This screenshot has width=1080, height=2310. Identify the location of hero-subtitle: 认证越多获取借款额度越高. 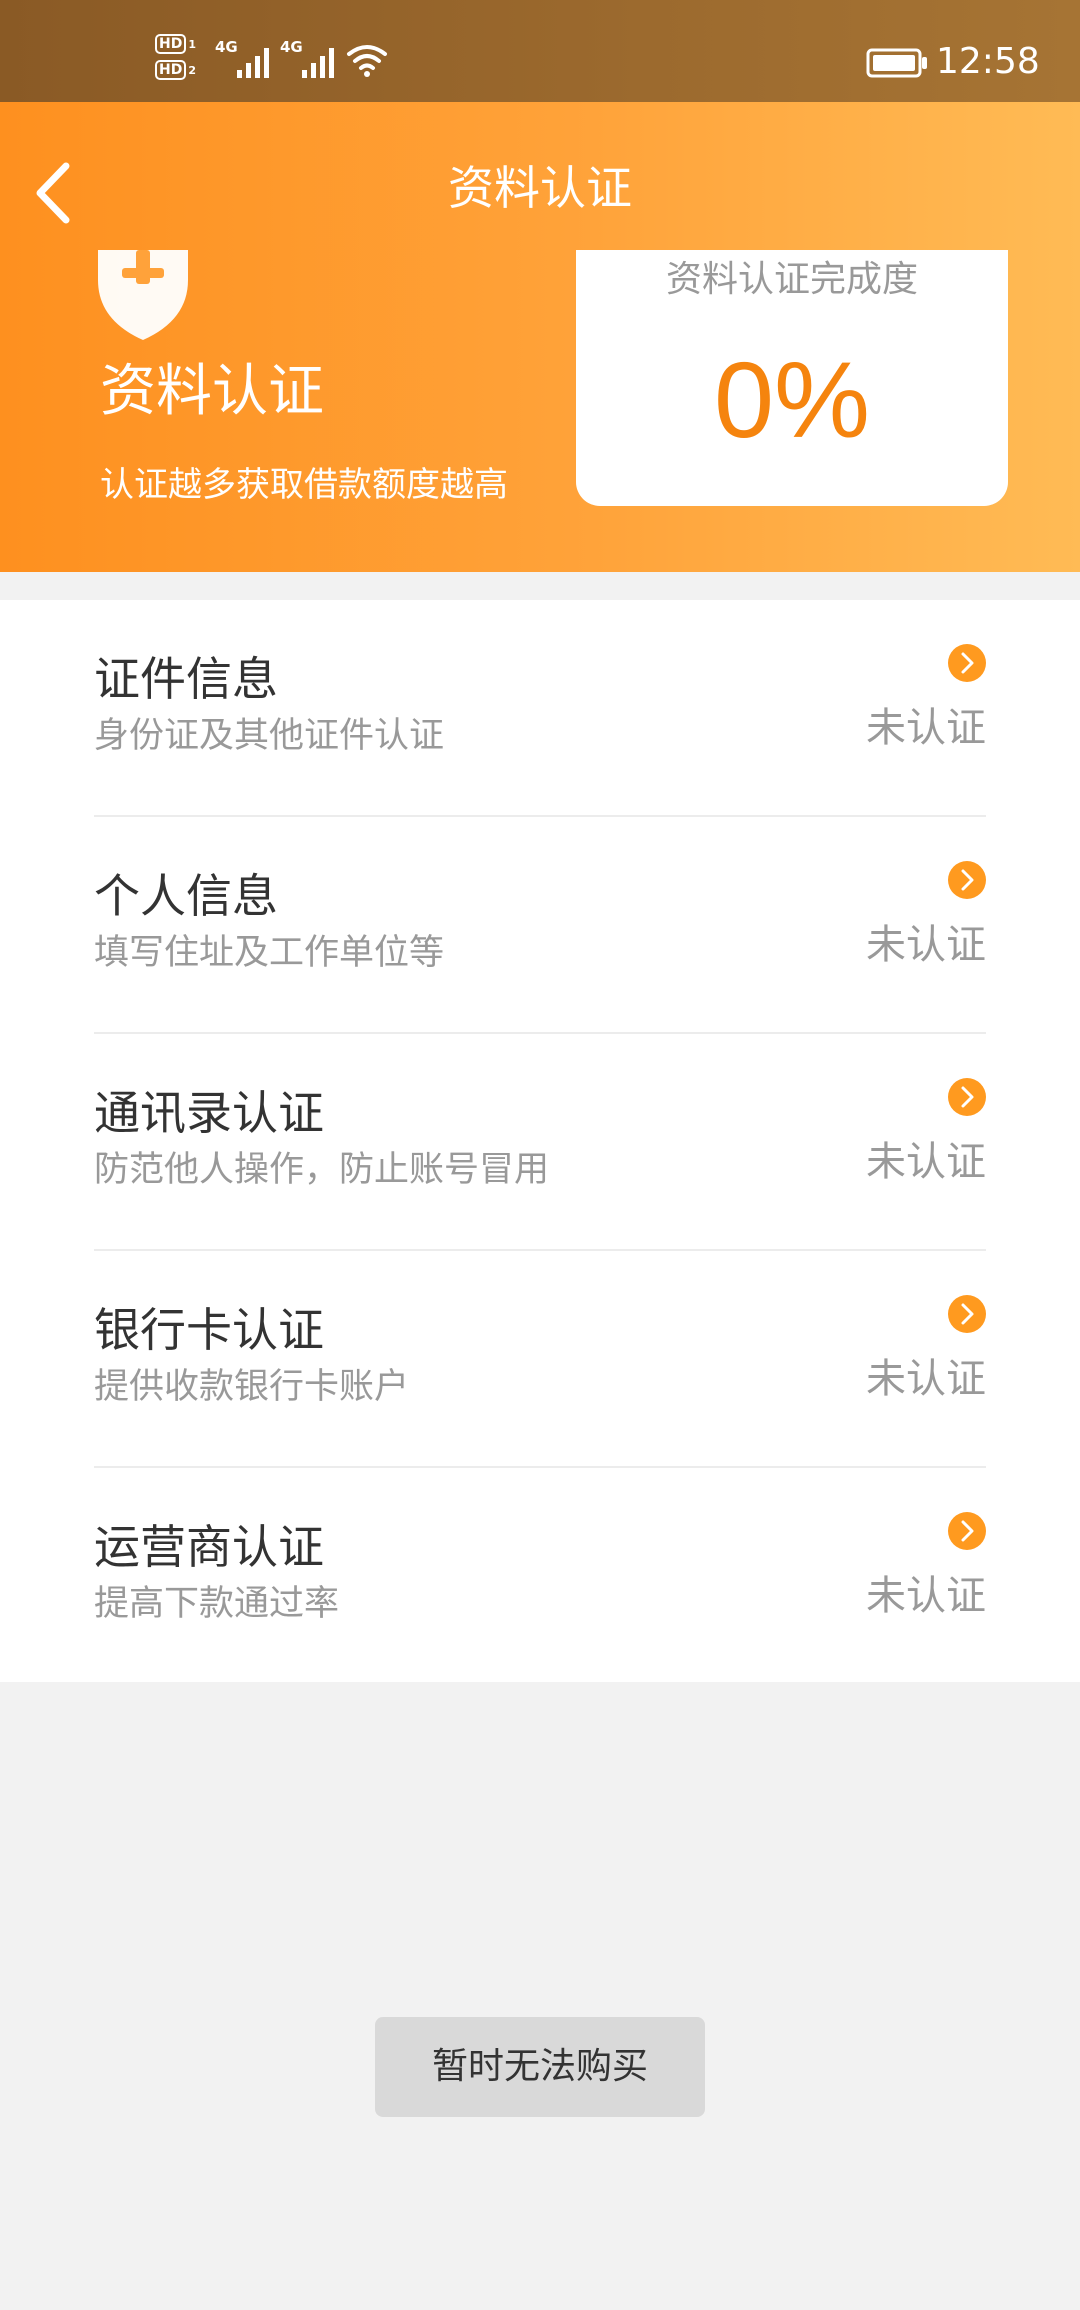
(304, 485).